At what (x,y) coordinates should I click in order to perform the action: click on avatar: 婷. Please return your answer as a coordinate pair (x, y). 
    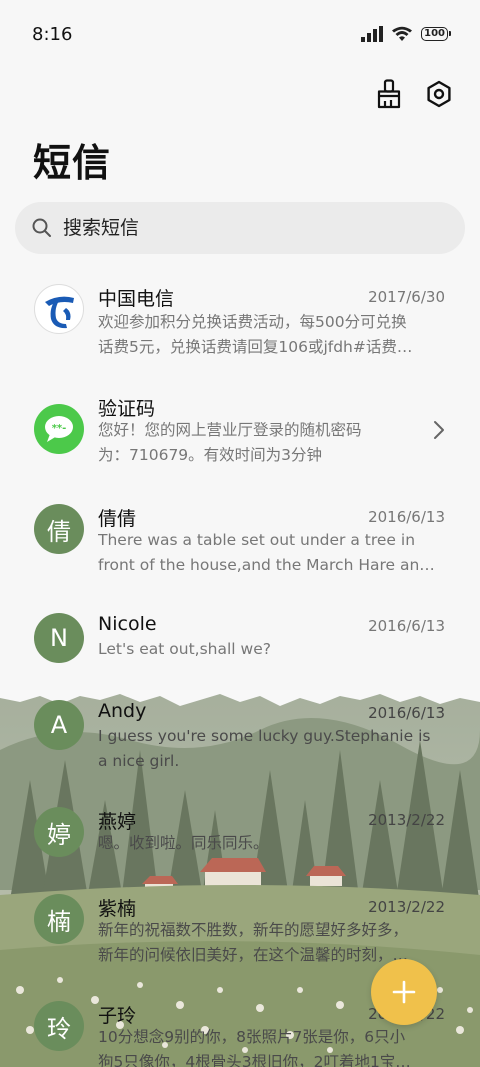
    Looking at the image, I should click on (59, 832).